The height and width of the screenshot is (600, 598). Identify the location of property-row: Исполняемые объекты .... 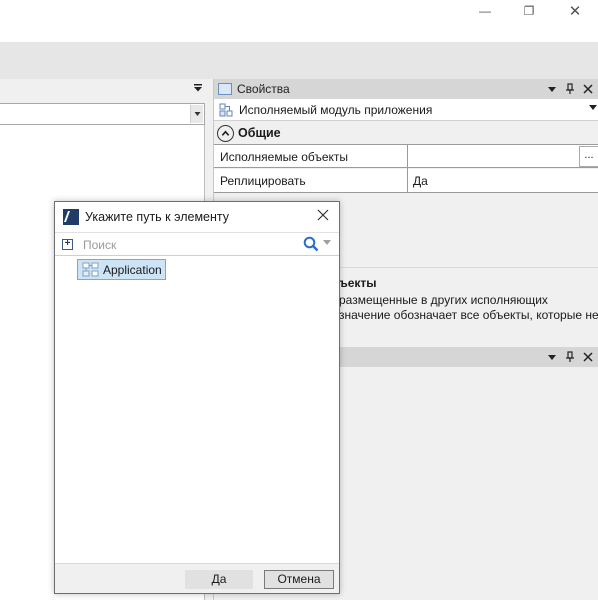
(406, 156).